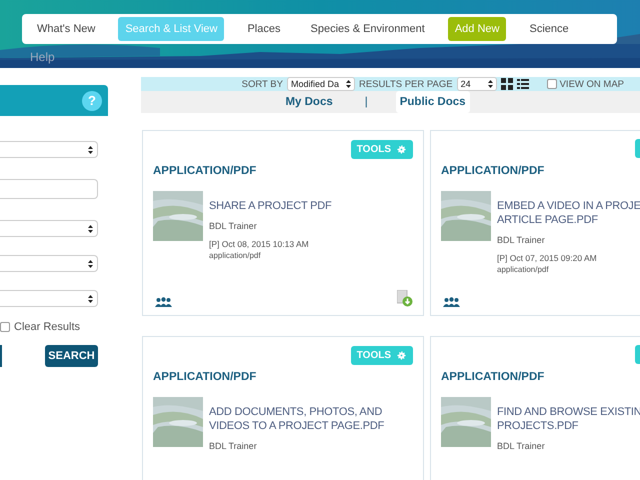  I want to click on document-title: EMBED A VIDEO IN A PROJE, so click(568, 206).